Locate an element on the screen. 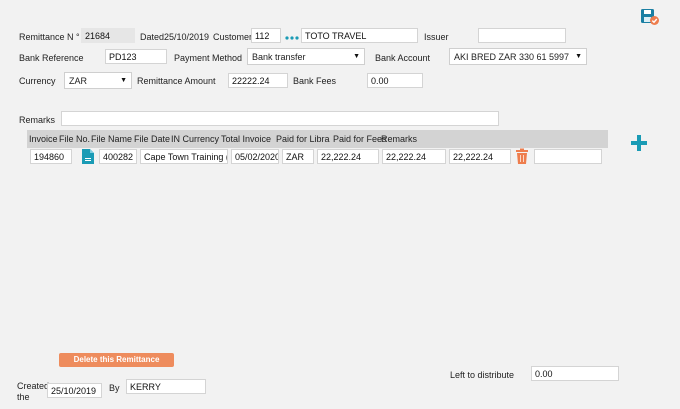  row-file-date: 05/02/2020 is located at coordinates (255, 156).